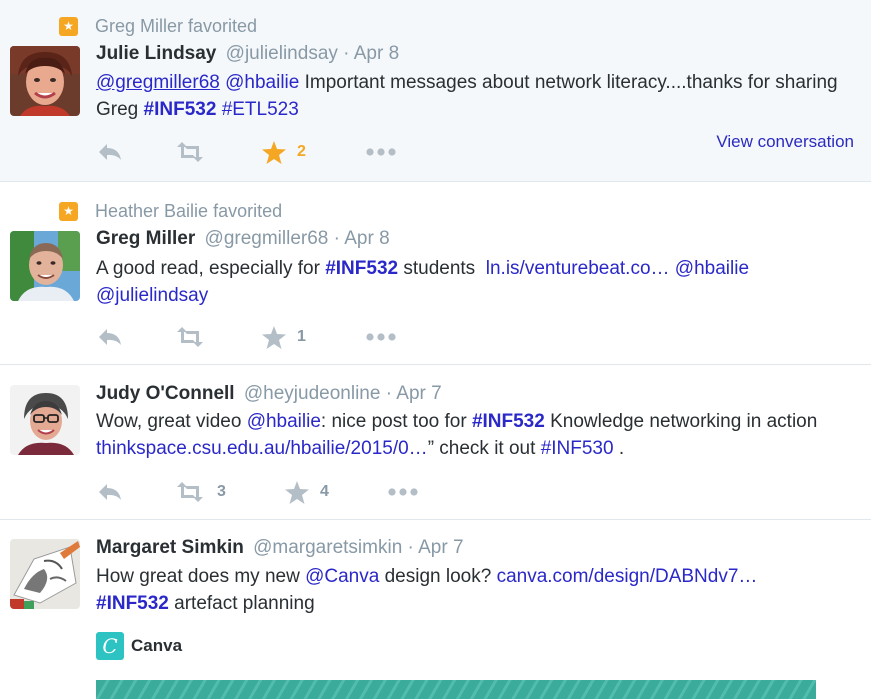  Describe the element at coordinates (241, 603) in the screenshot. I see `text-segment: artefact planning` at that location.